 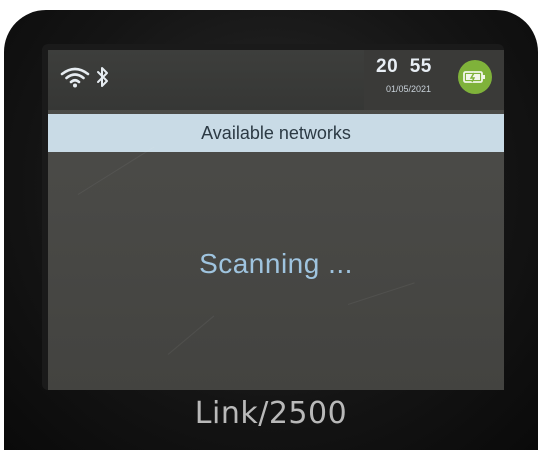 I want to click on title-bar: Available networks, so click(x=276, y=133).